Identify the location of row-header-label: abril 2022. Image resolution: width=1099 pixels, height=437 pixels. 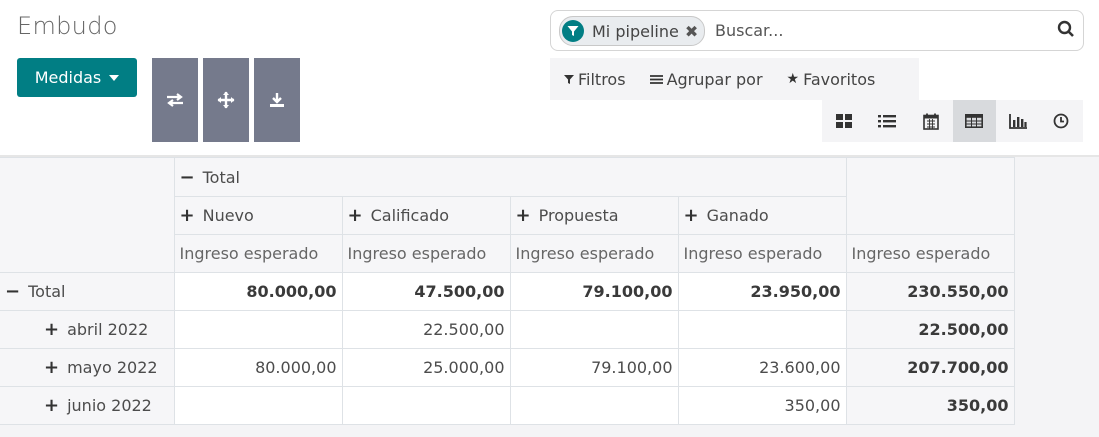
(108, 329).